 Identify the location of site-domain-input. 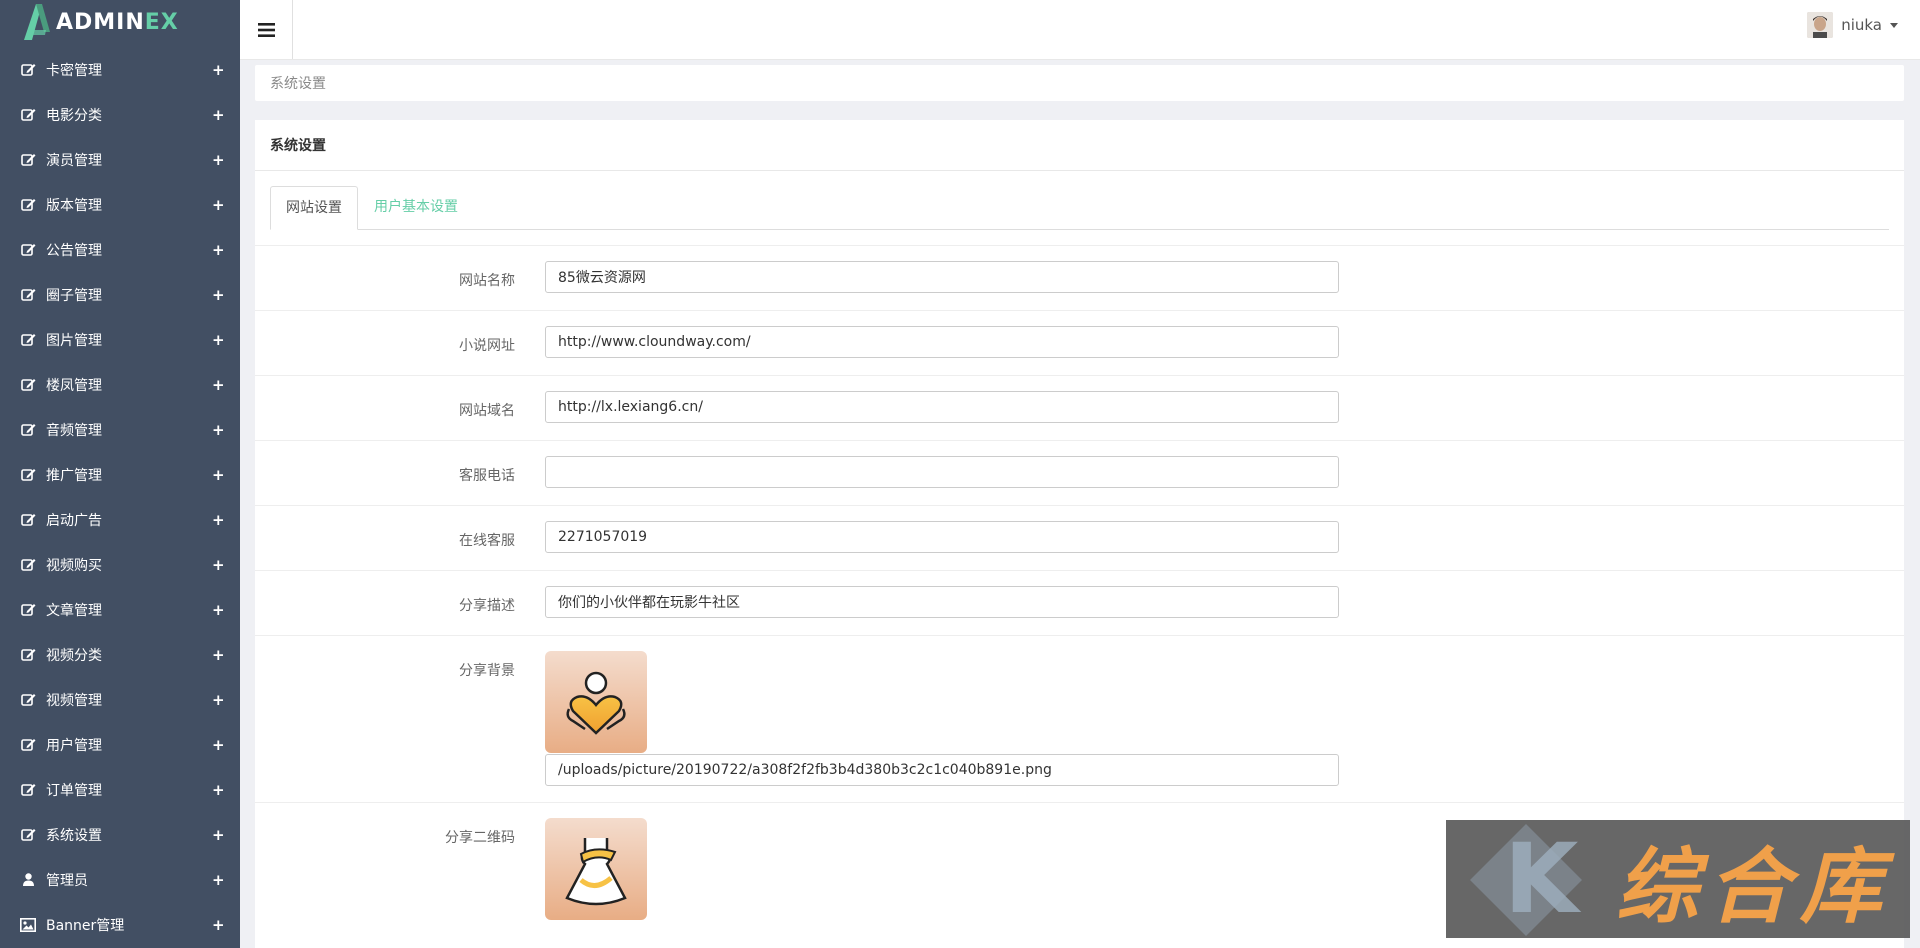
(942, 407).